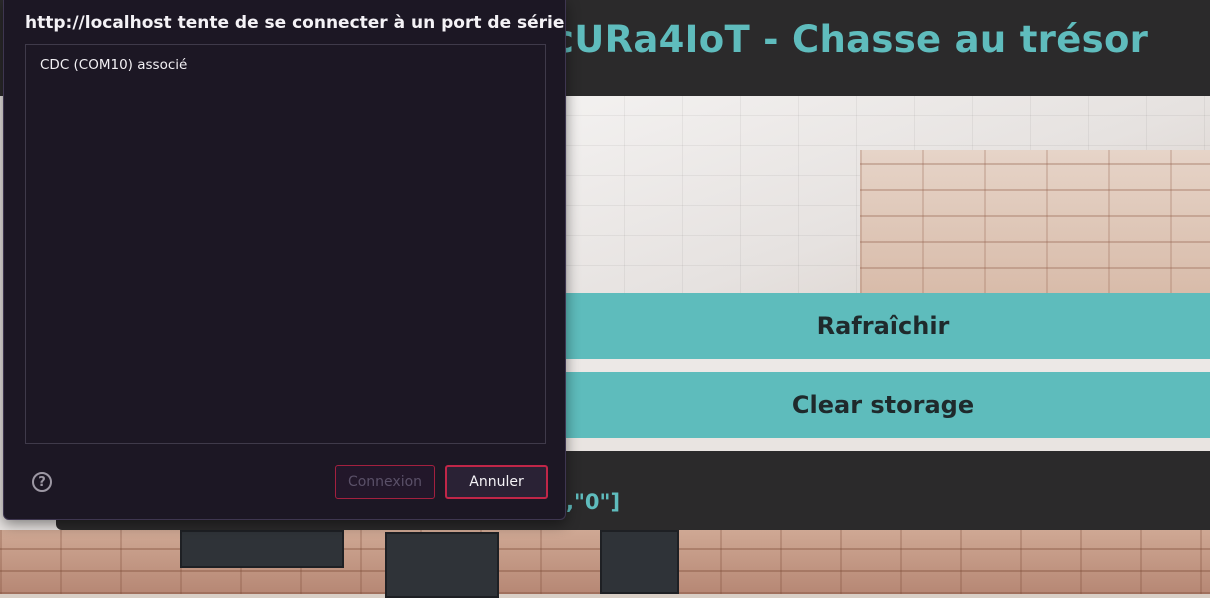  What do you see at coordinates (593, 502) in the screenshot?
I see `console-output: ,"0"]` at bounding box center [593, 502].